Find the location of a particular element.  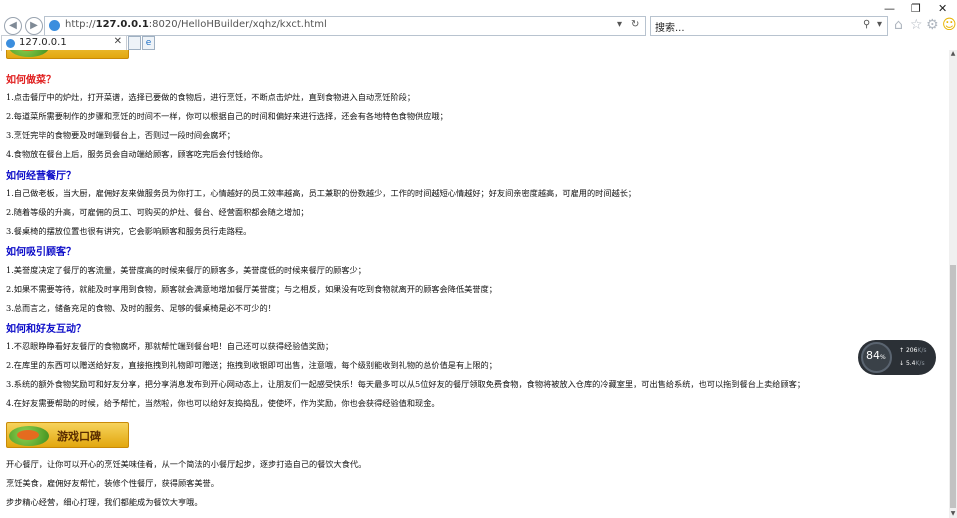

heading-how-to-run: 如何经营餐厅？ is located at coordinates (41, 176).